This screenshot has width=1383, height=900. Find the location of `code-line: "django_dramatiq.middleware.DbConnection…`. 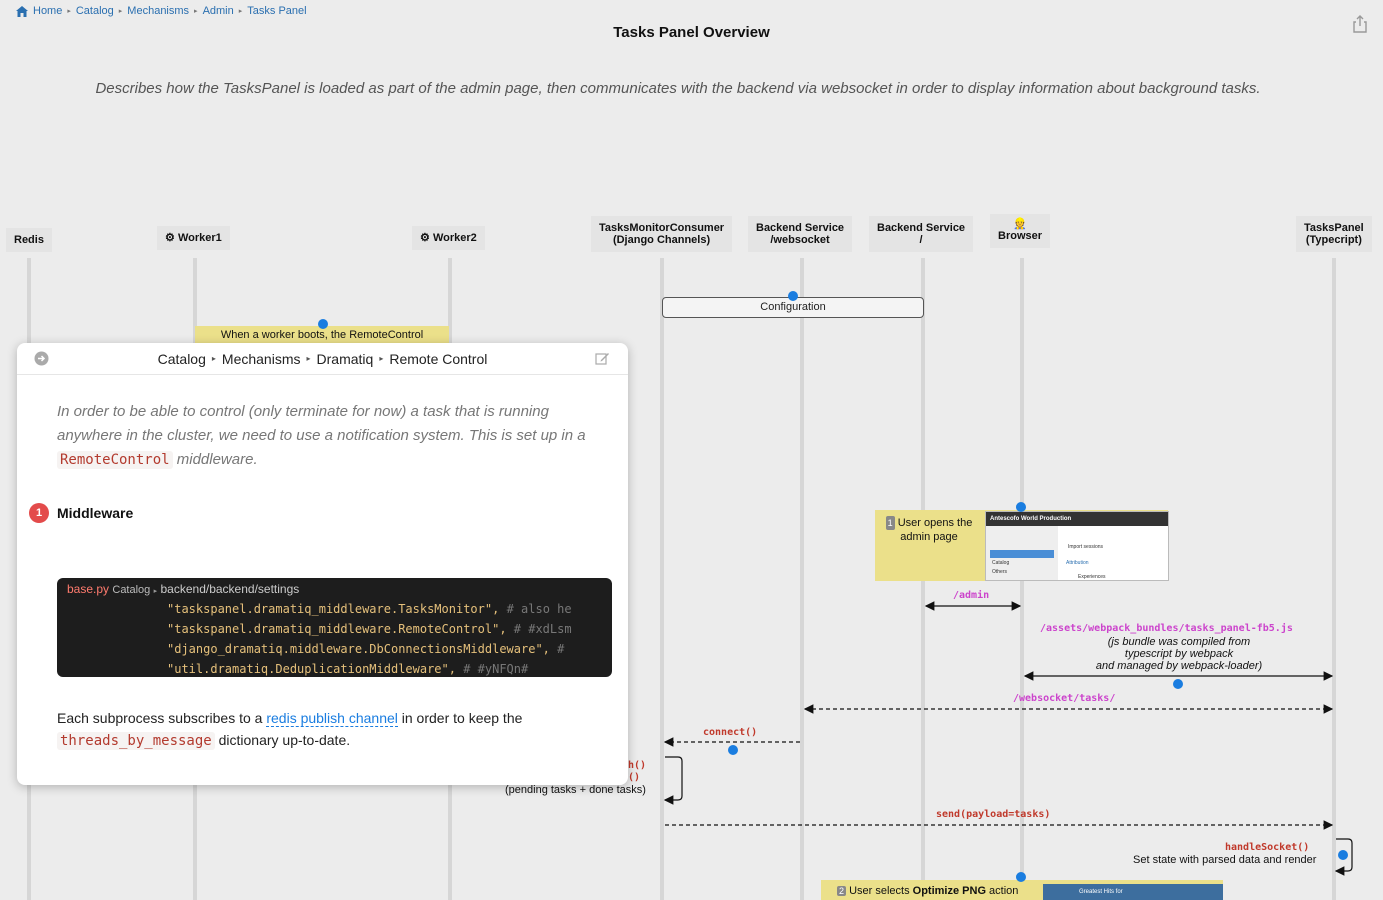

code-line: "django_dramatiq.middleware.DbConnection… is located at coordinates (365, 649).